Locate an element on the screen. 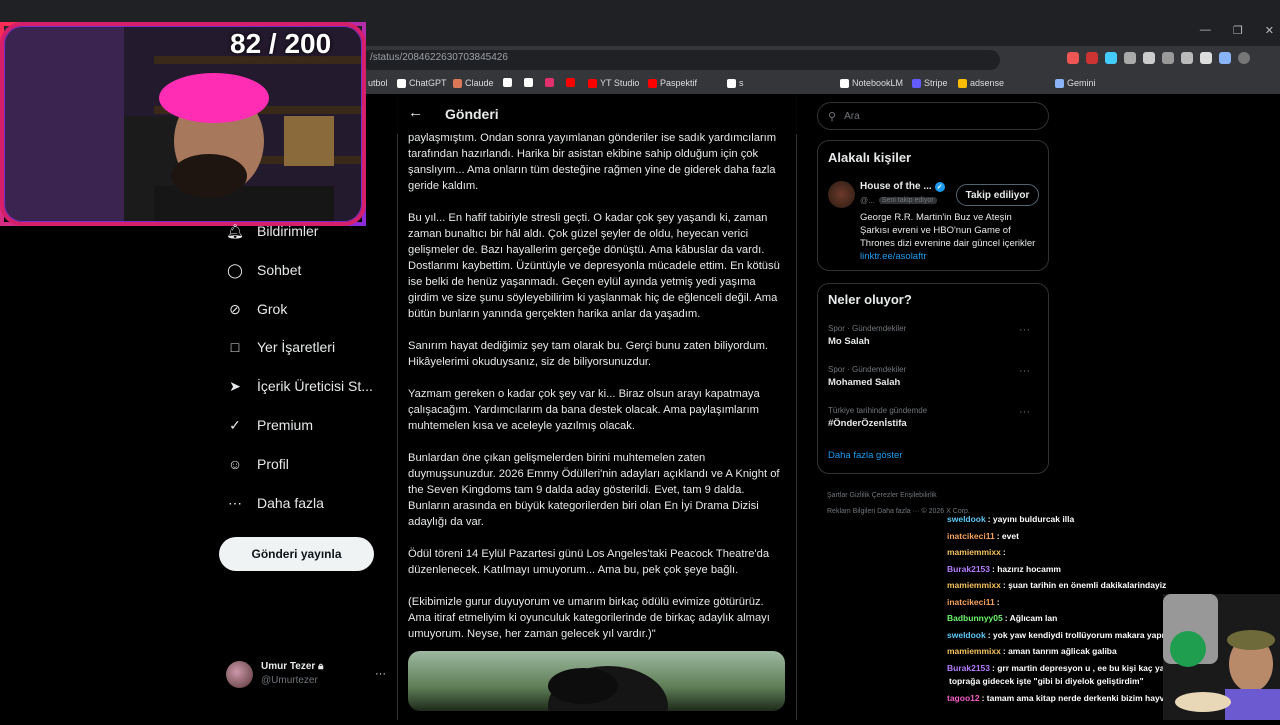 This screenshot has width=1280, height=725. window-controls: — ❐ ✕ is located at coordinates (1237, 30).